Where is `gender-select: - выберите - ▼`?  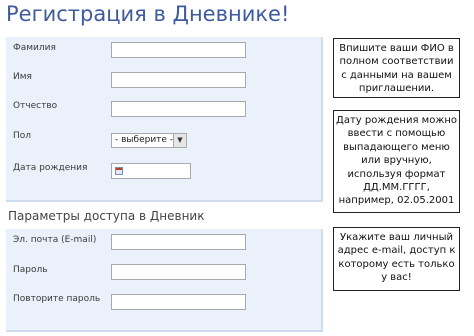 gender-select: - выберите - ▼ is located at coordinates (149, 140).